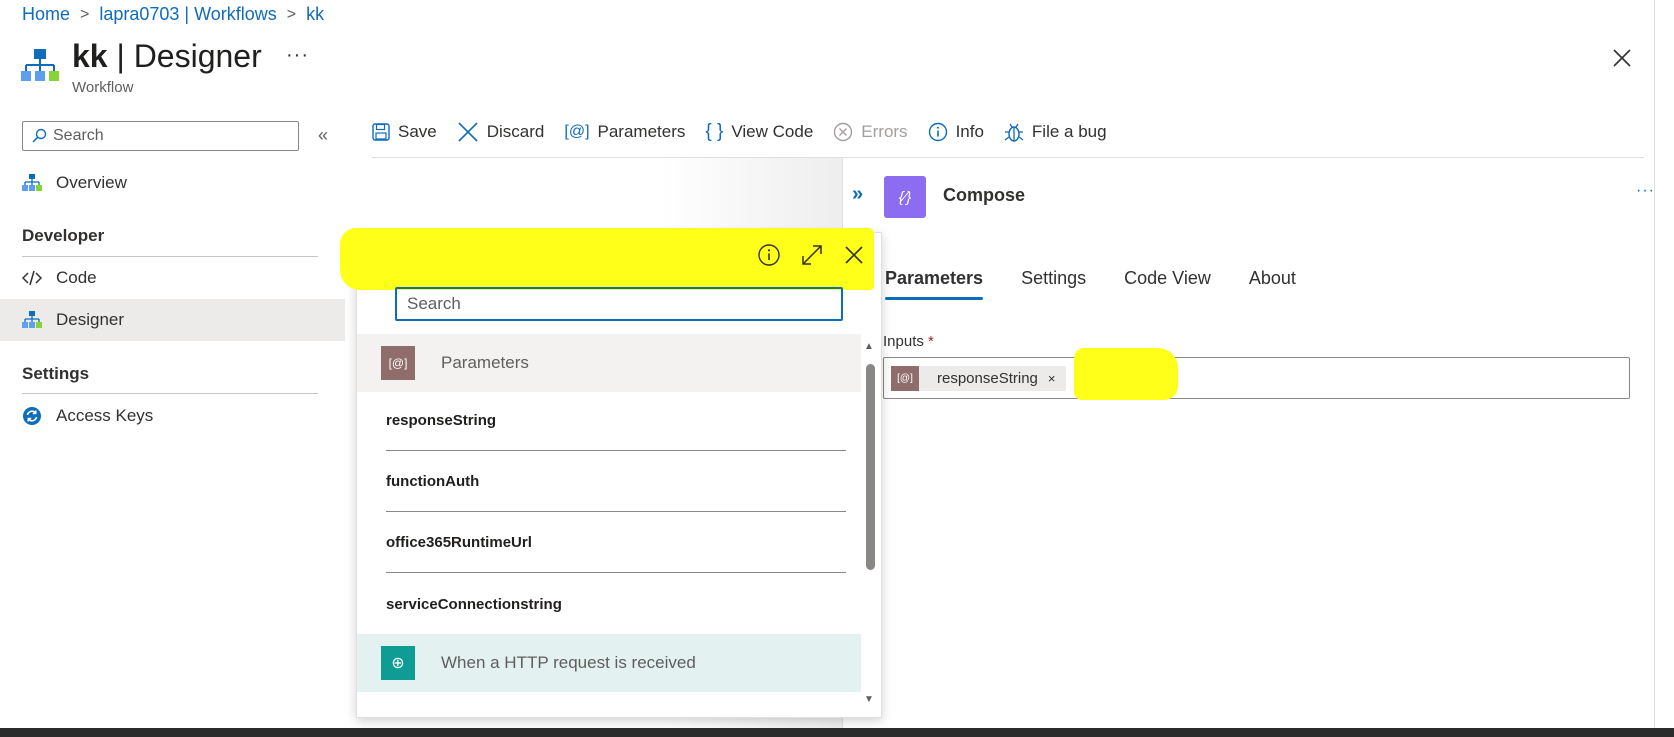 This screenshot has width=1674, height=737. I want to click on view-code-label: View Code, so click(772, 131).